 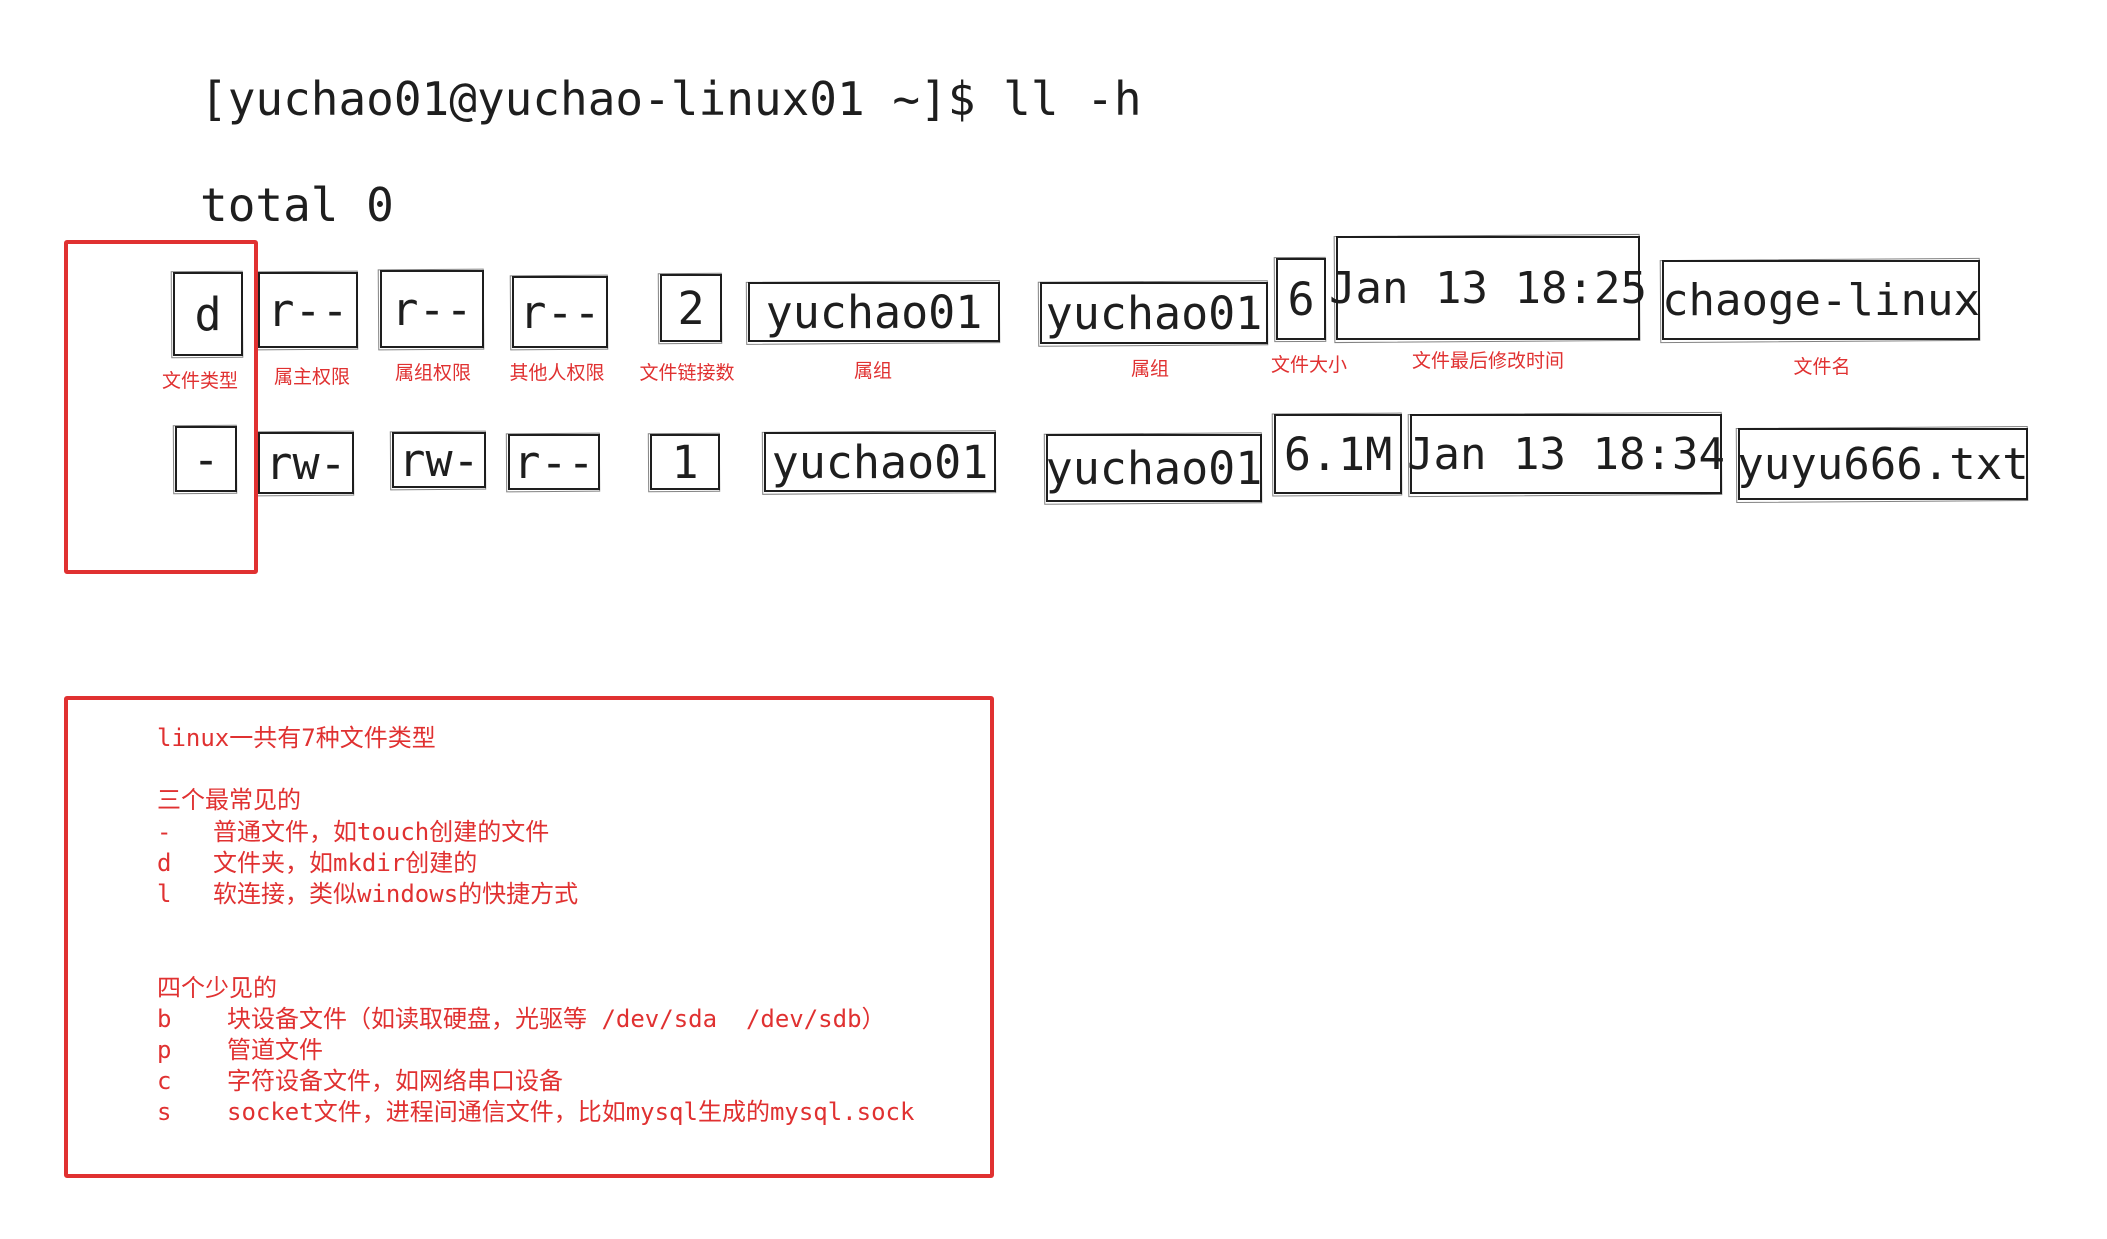 What do you see at coordinates (432, 309) in the screenshot?
I see `row1-group-perm: r--` at bounding box center [432, 309].